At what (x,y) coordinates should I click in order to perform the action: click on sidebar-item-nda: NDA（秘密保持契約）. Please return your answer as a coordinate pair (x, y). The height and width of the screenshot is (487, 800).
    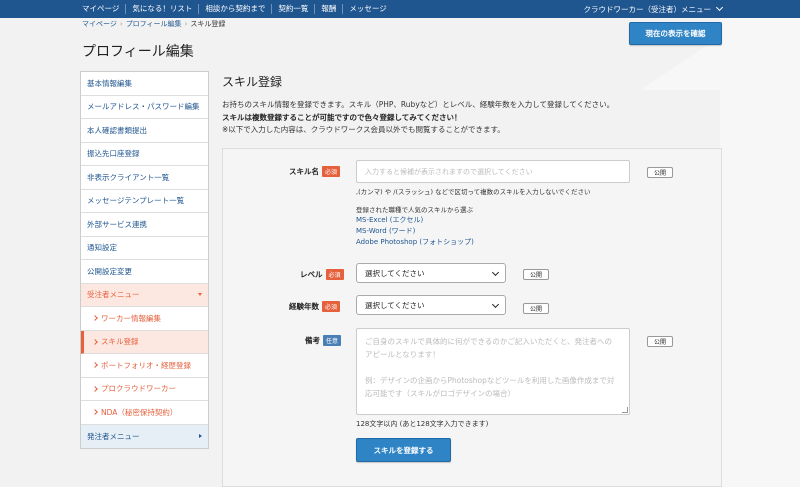
    Looking at the image, I should click on (144, 413).